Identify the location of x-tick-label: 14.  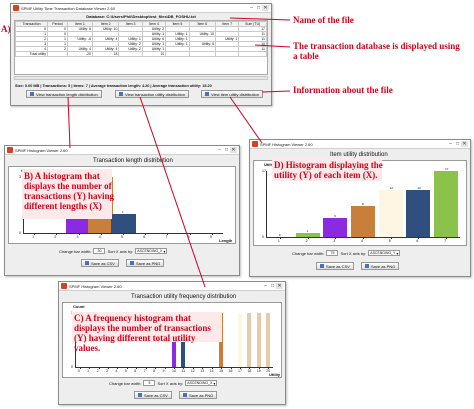
(211, 371).